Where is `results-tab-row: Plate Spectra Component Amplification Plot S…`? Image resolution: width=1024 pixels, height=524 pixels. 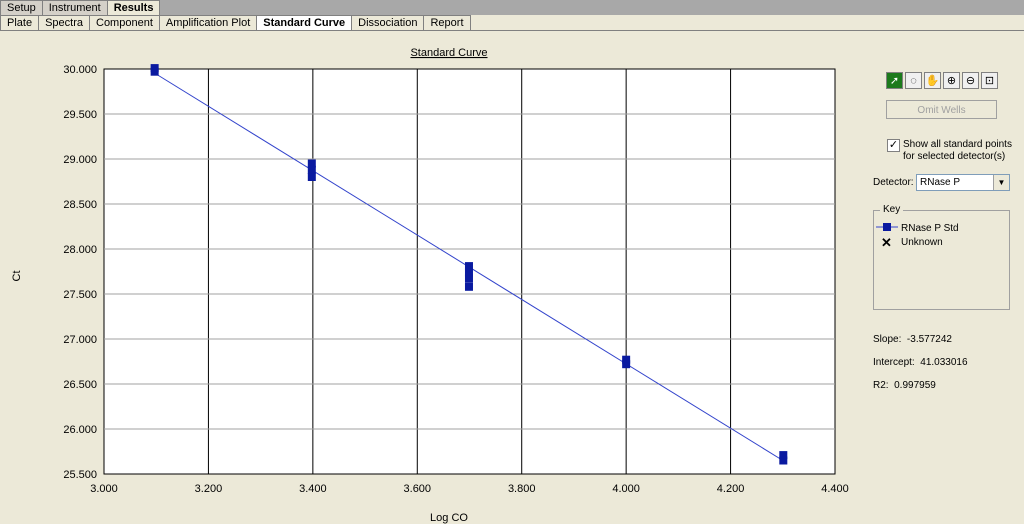
results-tab-row: Plate Spectra Component Amplification Plot S… is located at coordinates (512, 23).